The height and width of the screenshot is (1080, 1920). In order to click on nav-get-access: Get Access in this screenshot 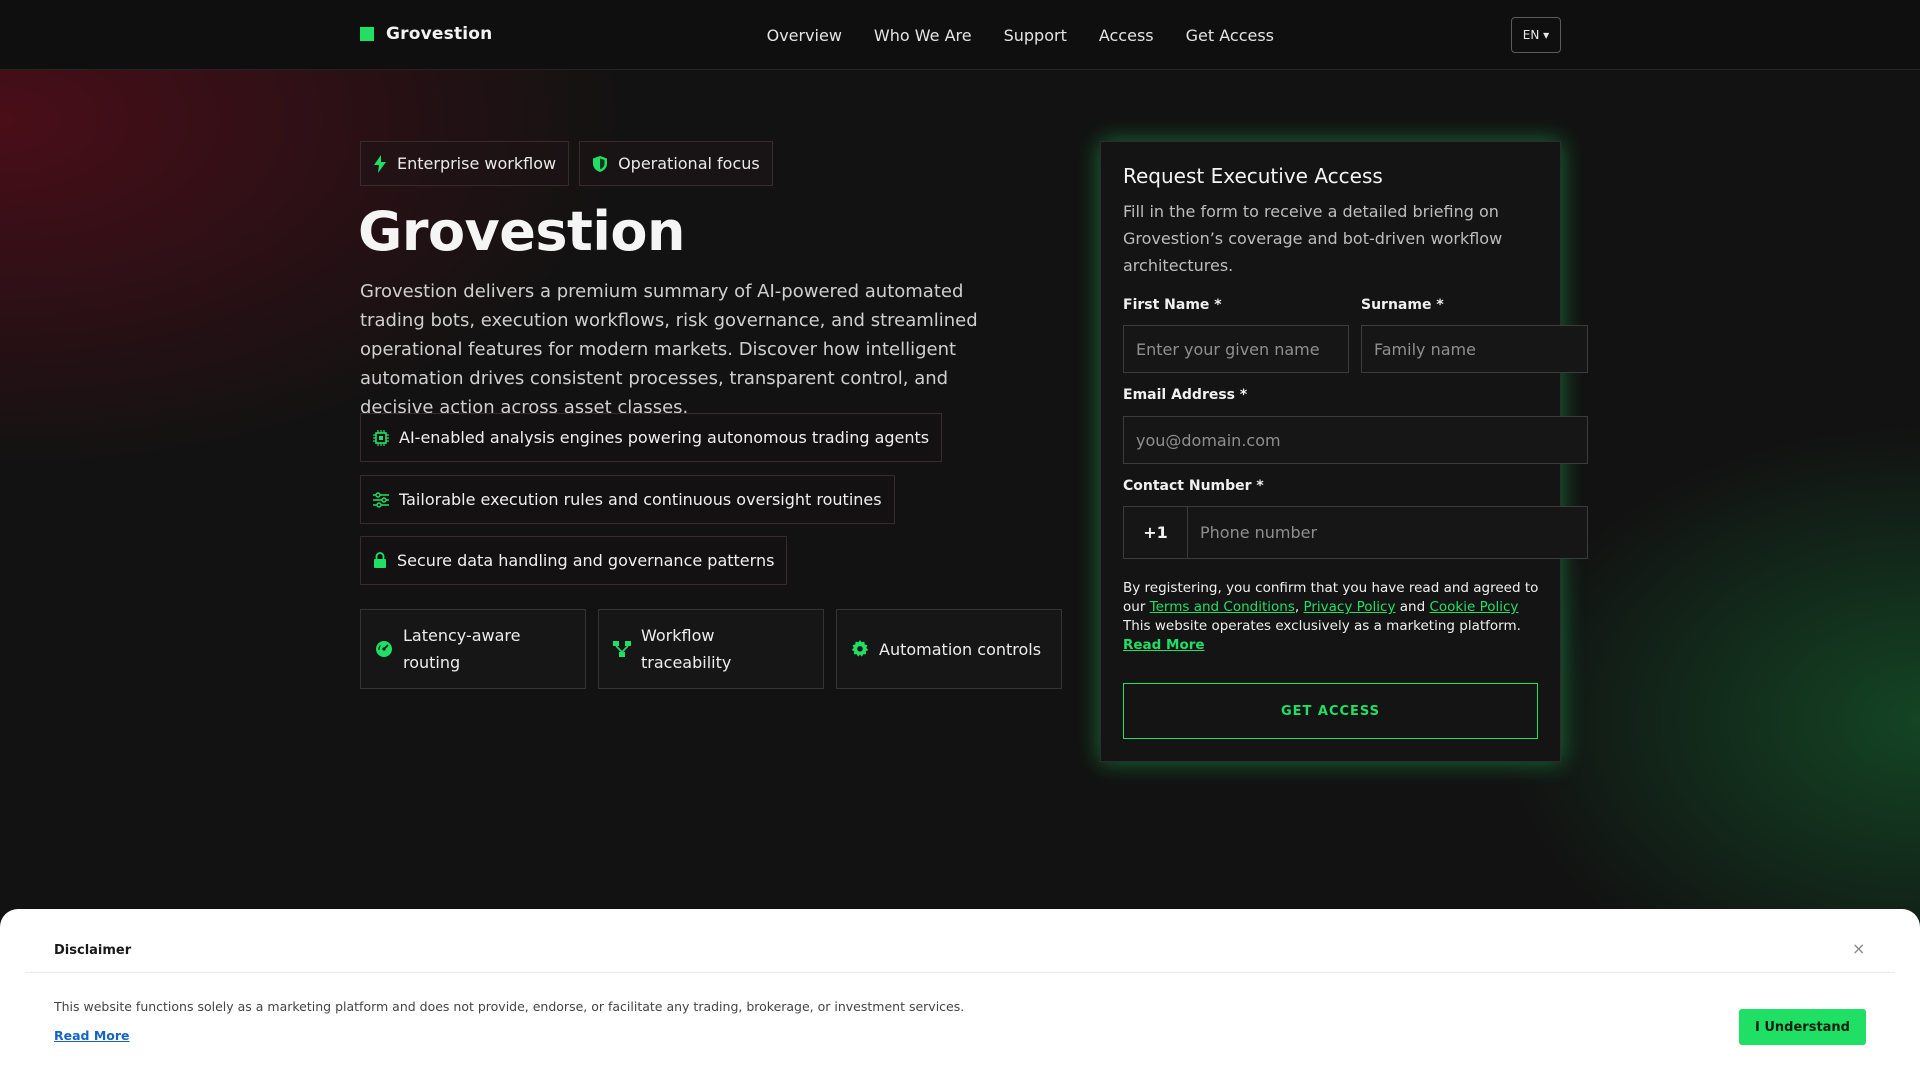, I will do `click(1230, 35)`.